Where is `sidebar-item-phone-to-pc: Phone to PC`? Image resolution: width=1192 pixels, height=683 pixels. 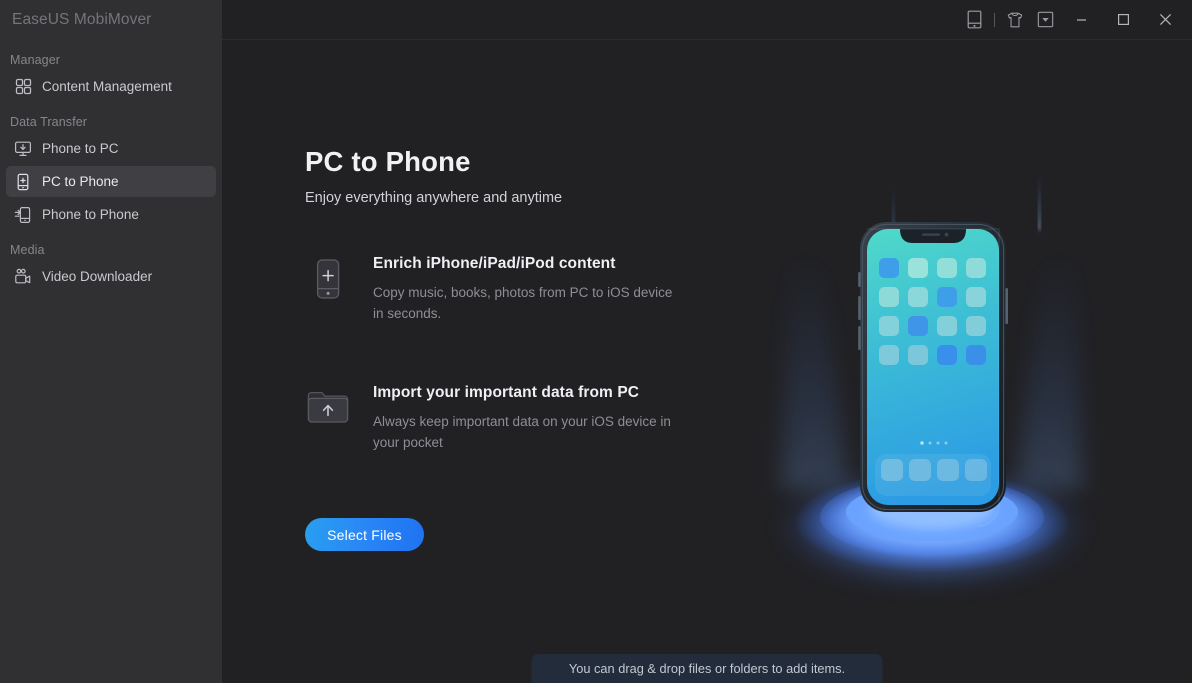 sidebar-item-phone-to-pc: Phone to PC is located at coordinates (111, 148).